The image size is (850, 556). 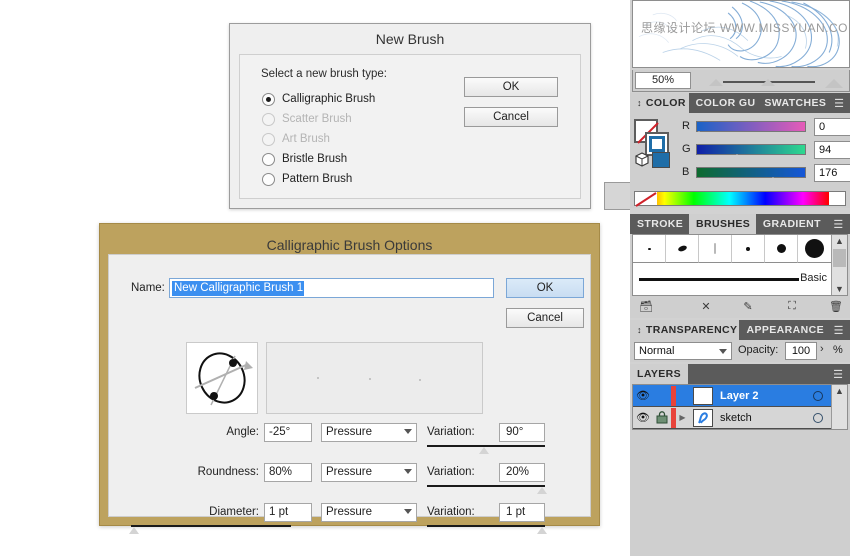 I want to click on radio-bristle-brush: Bristle Brush, so click(x=318, y=159).